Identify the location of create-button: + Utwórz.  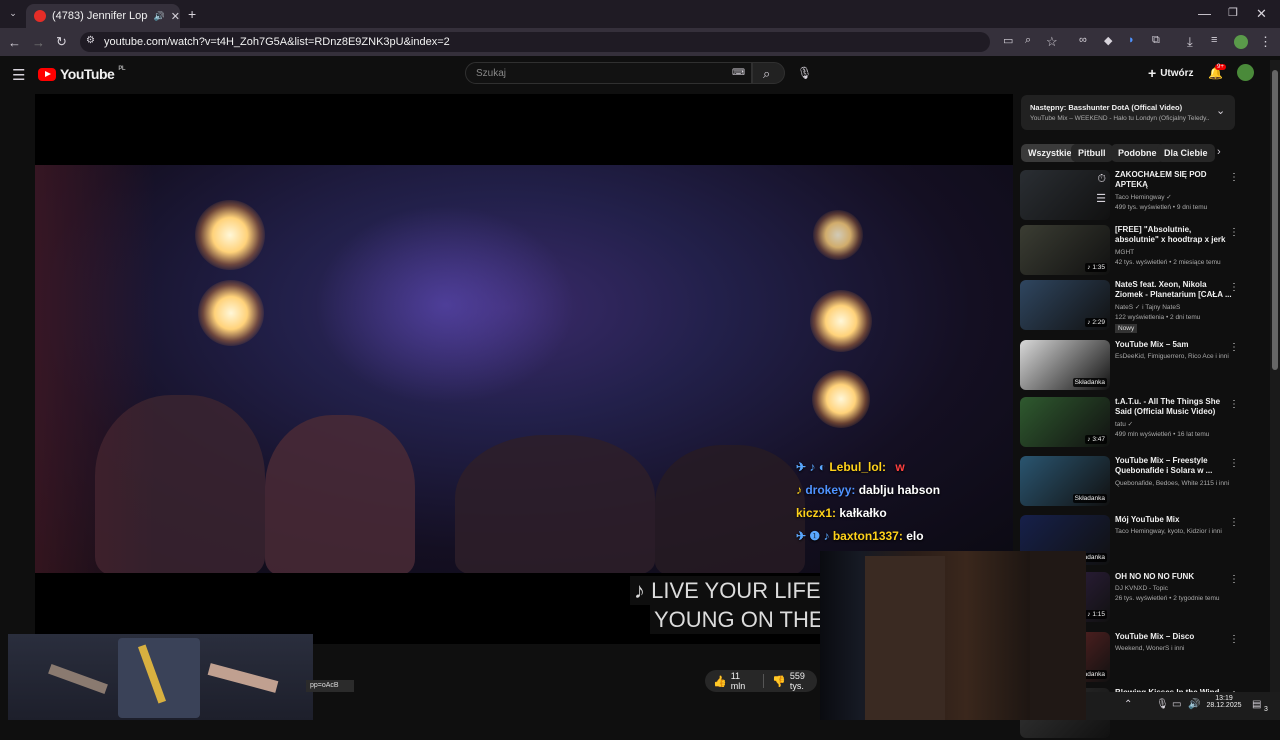
(1171, 73).